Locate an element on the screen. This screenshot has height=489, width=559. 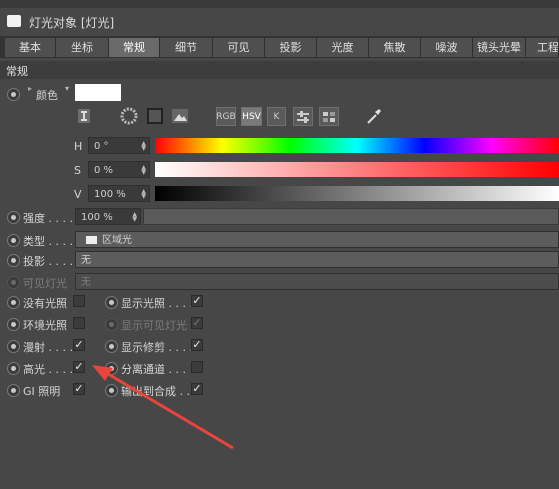
annotation-arrow-icon is located at coordinates (163, 407).